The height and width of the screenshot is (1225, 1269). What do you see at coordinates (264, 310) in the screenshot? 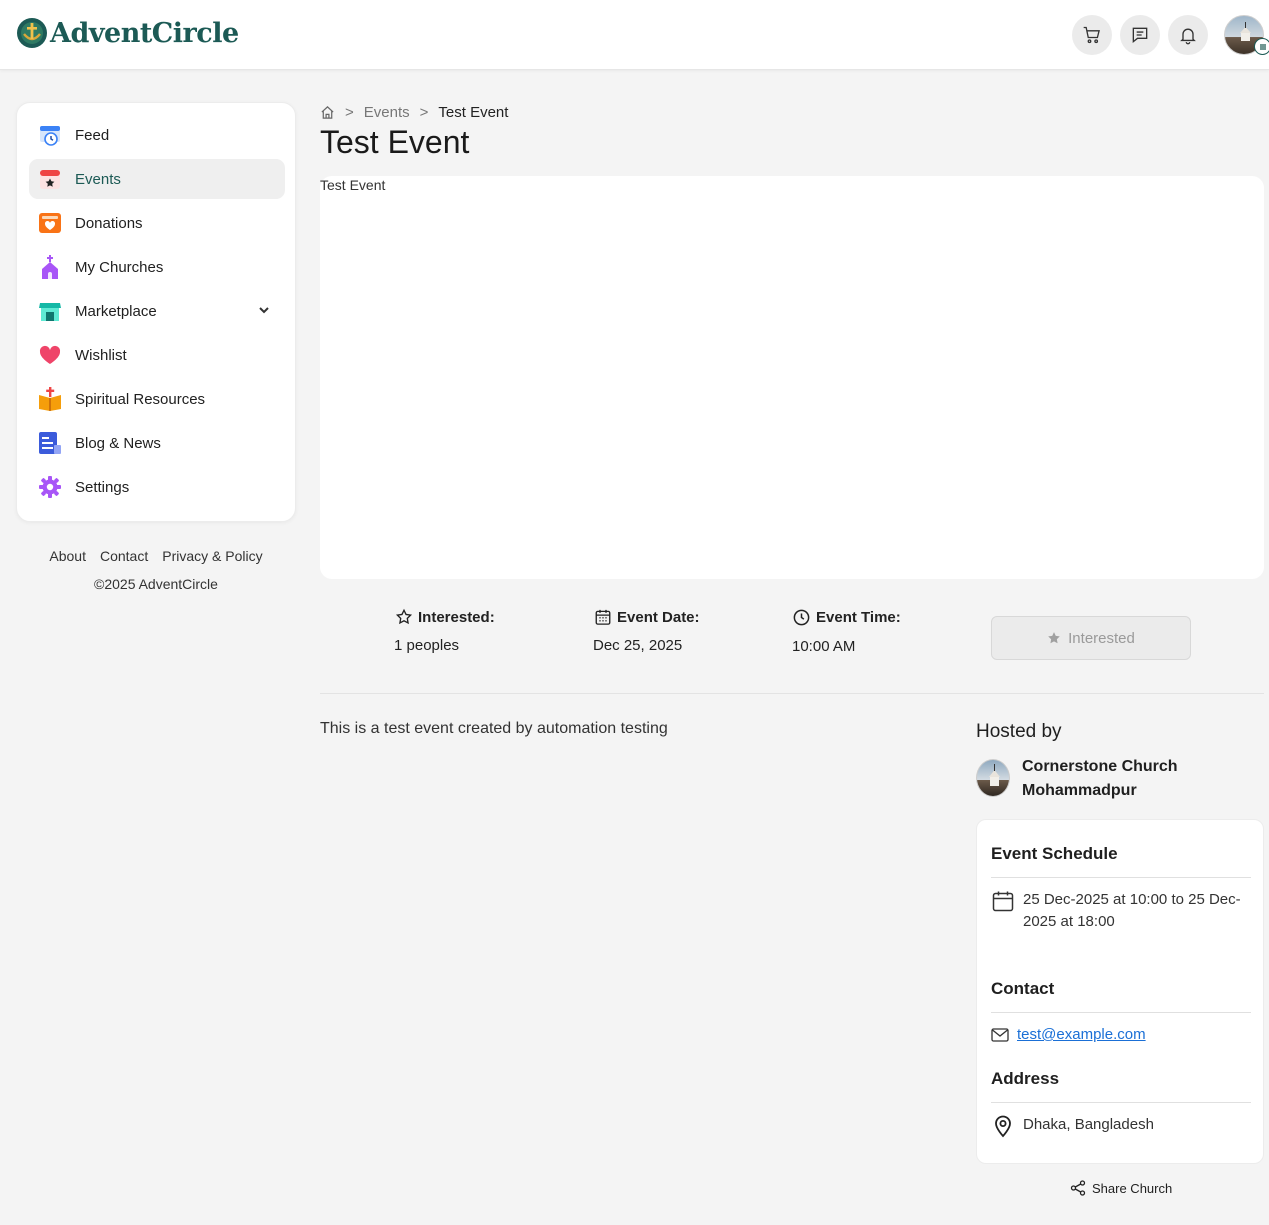
I see `chevron-down-icon` at bounding box center [264, 310].